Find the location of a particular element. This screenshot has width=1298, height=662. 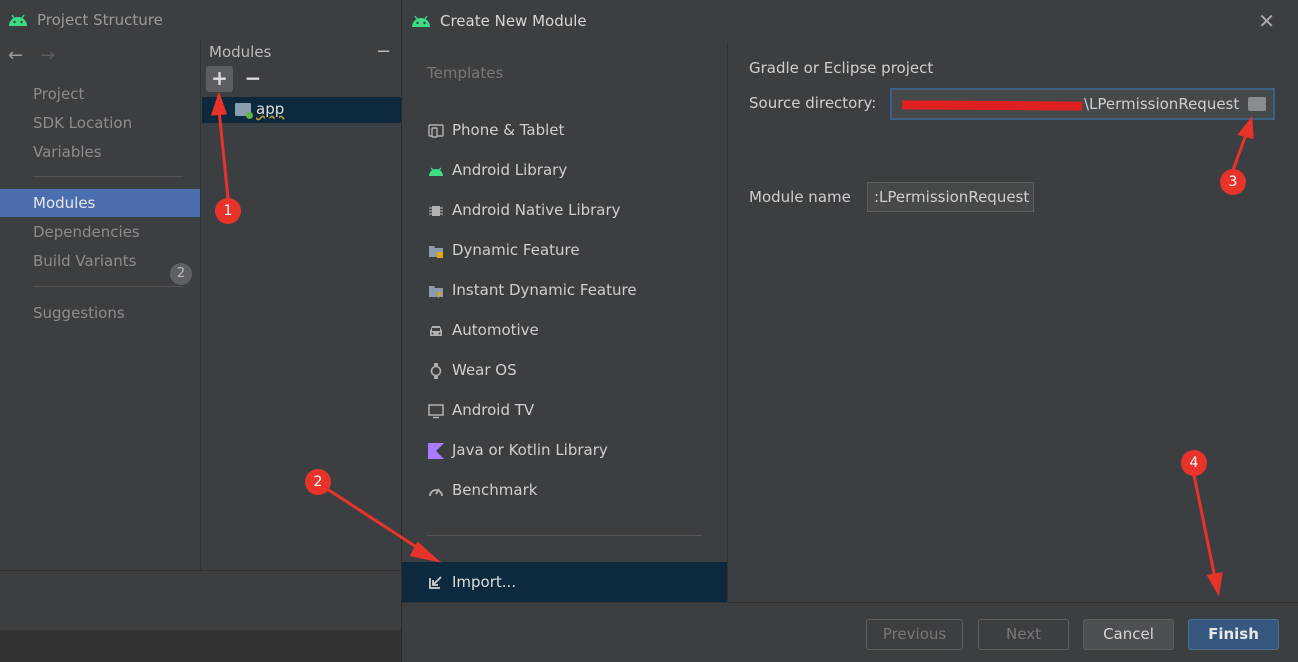

section-title: Gradle or Eclipse project is located at coordinates (841, 68).